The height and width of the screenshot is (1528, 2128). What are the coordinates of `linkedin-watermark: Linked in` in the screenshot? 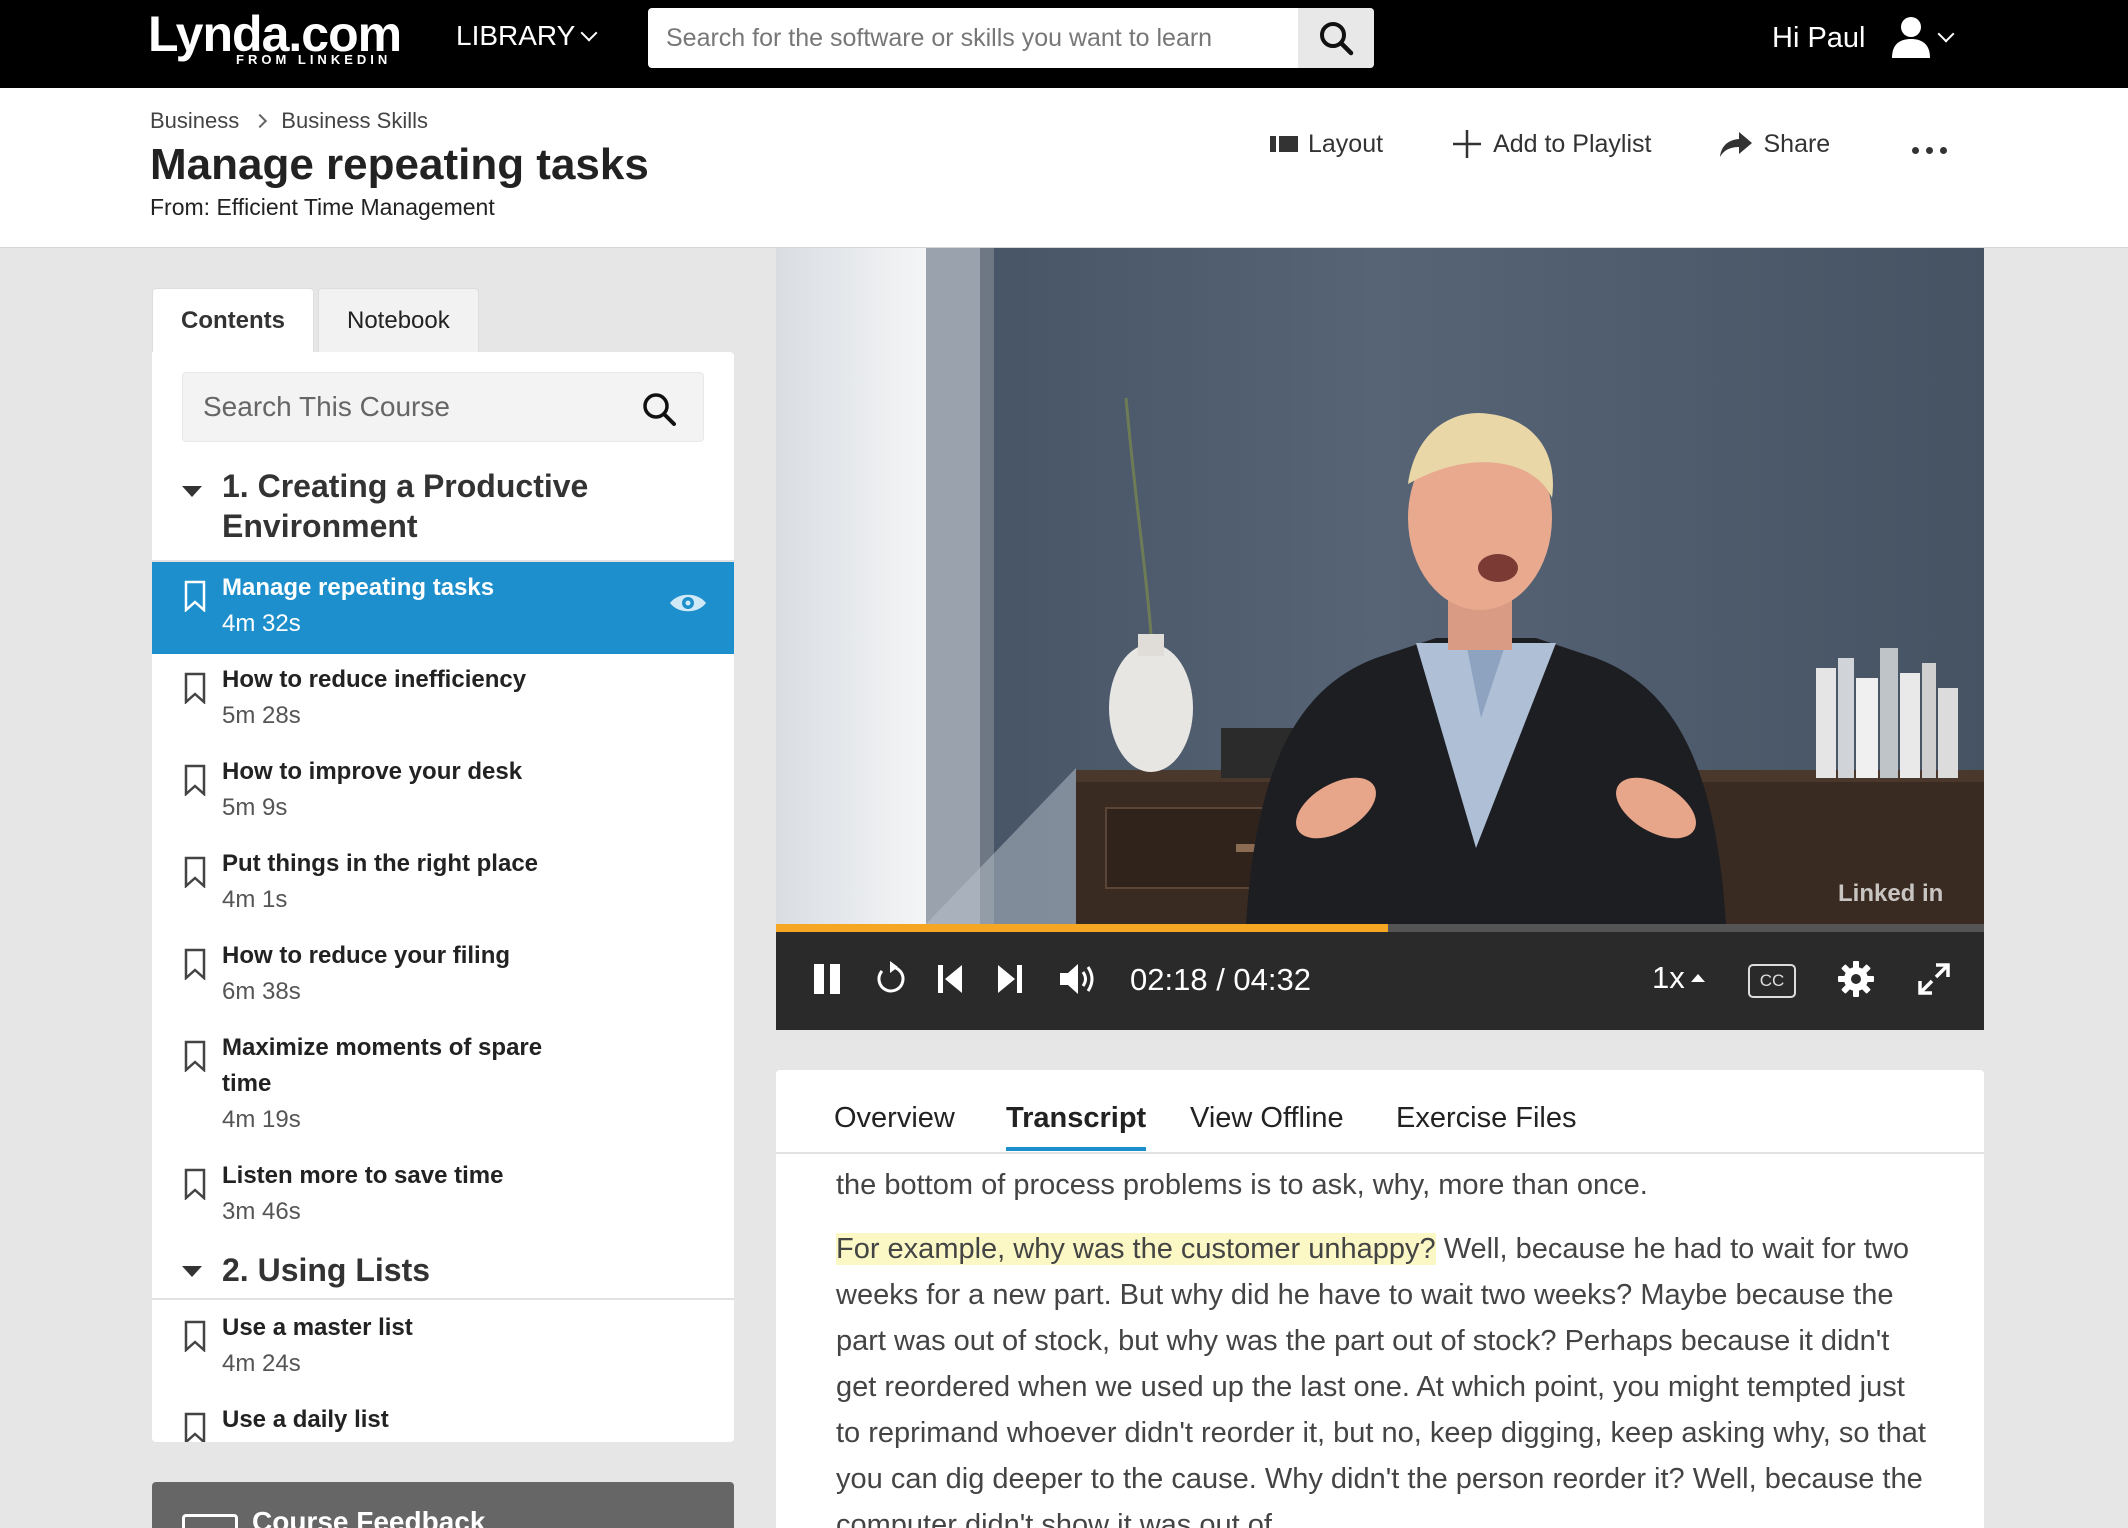 It's located at (1891, 893).